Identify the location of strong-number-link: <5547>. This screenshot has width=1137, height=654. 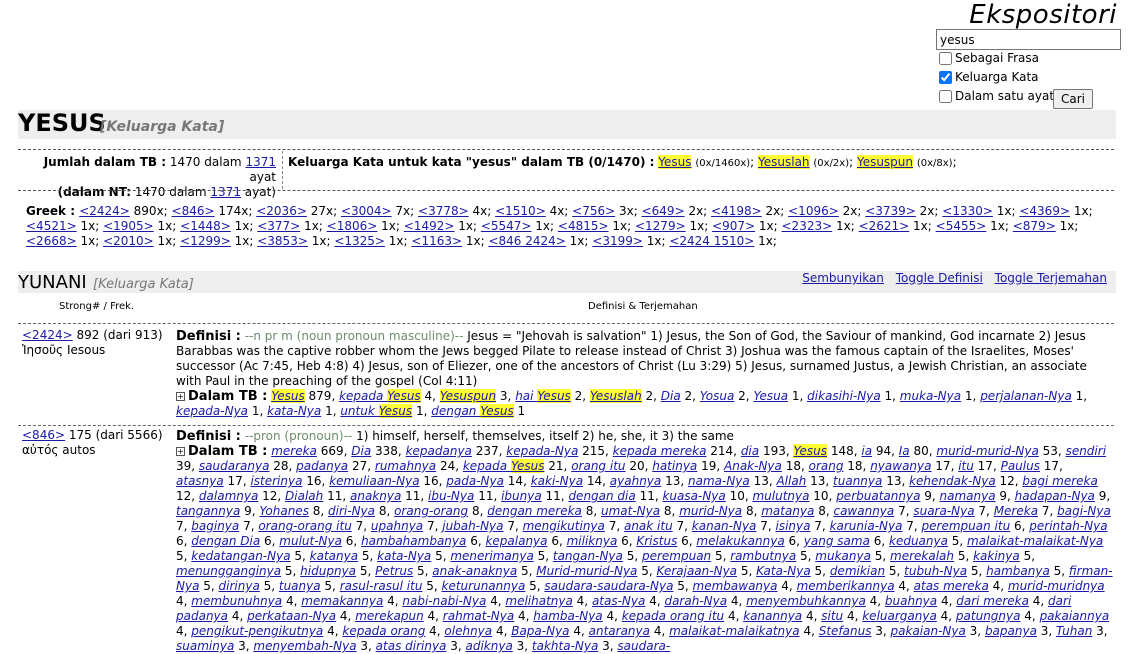
(506, 226).